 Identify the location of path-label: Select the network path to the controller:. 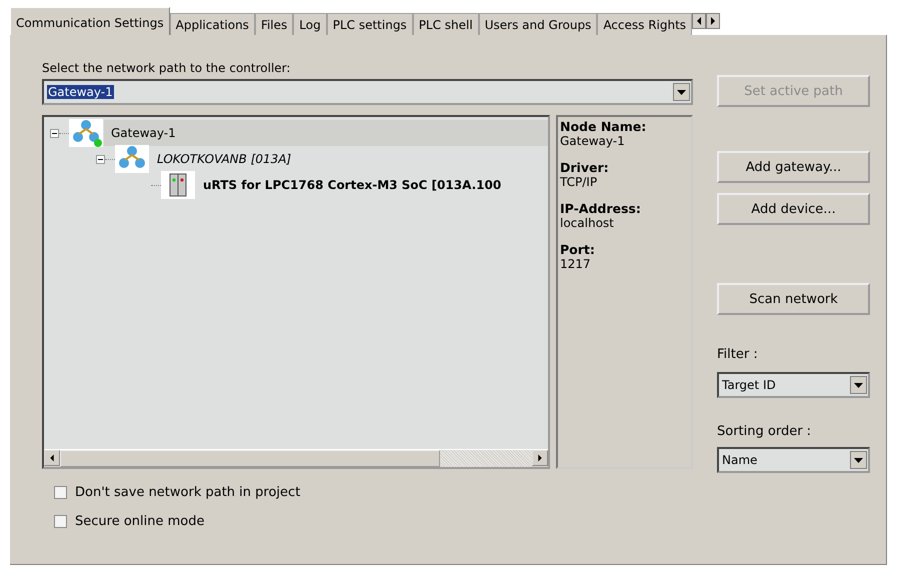
(167, 68).